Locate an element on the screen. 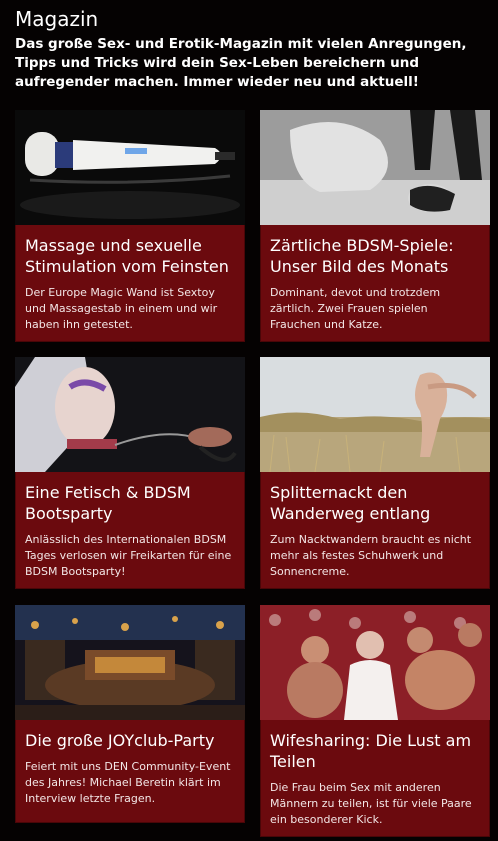 This screenshot has height=841, width=498. bdsm-photo is located at coordinates (375, 167).